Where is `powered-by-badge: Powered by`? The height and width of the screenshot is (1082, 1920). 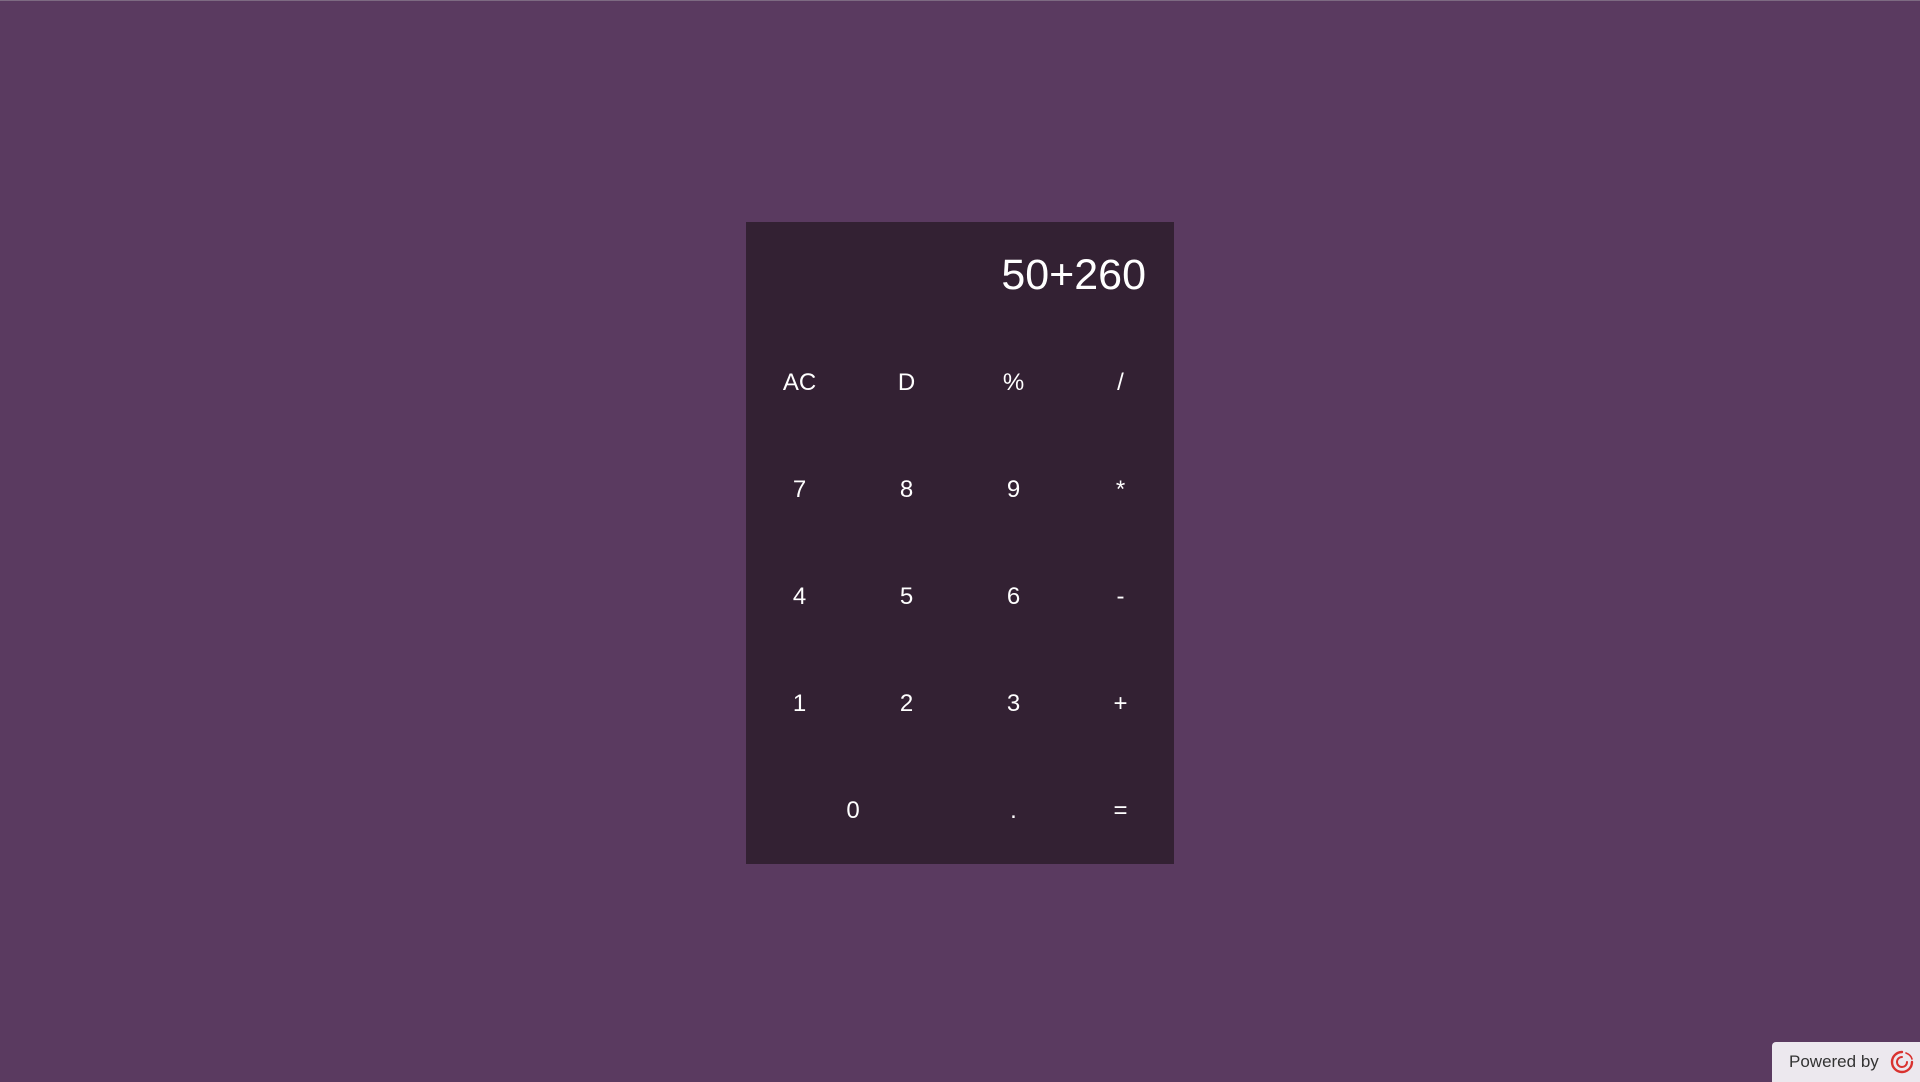
powered-by-badge: Powered by is located at coordinates (1846, 1062).